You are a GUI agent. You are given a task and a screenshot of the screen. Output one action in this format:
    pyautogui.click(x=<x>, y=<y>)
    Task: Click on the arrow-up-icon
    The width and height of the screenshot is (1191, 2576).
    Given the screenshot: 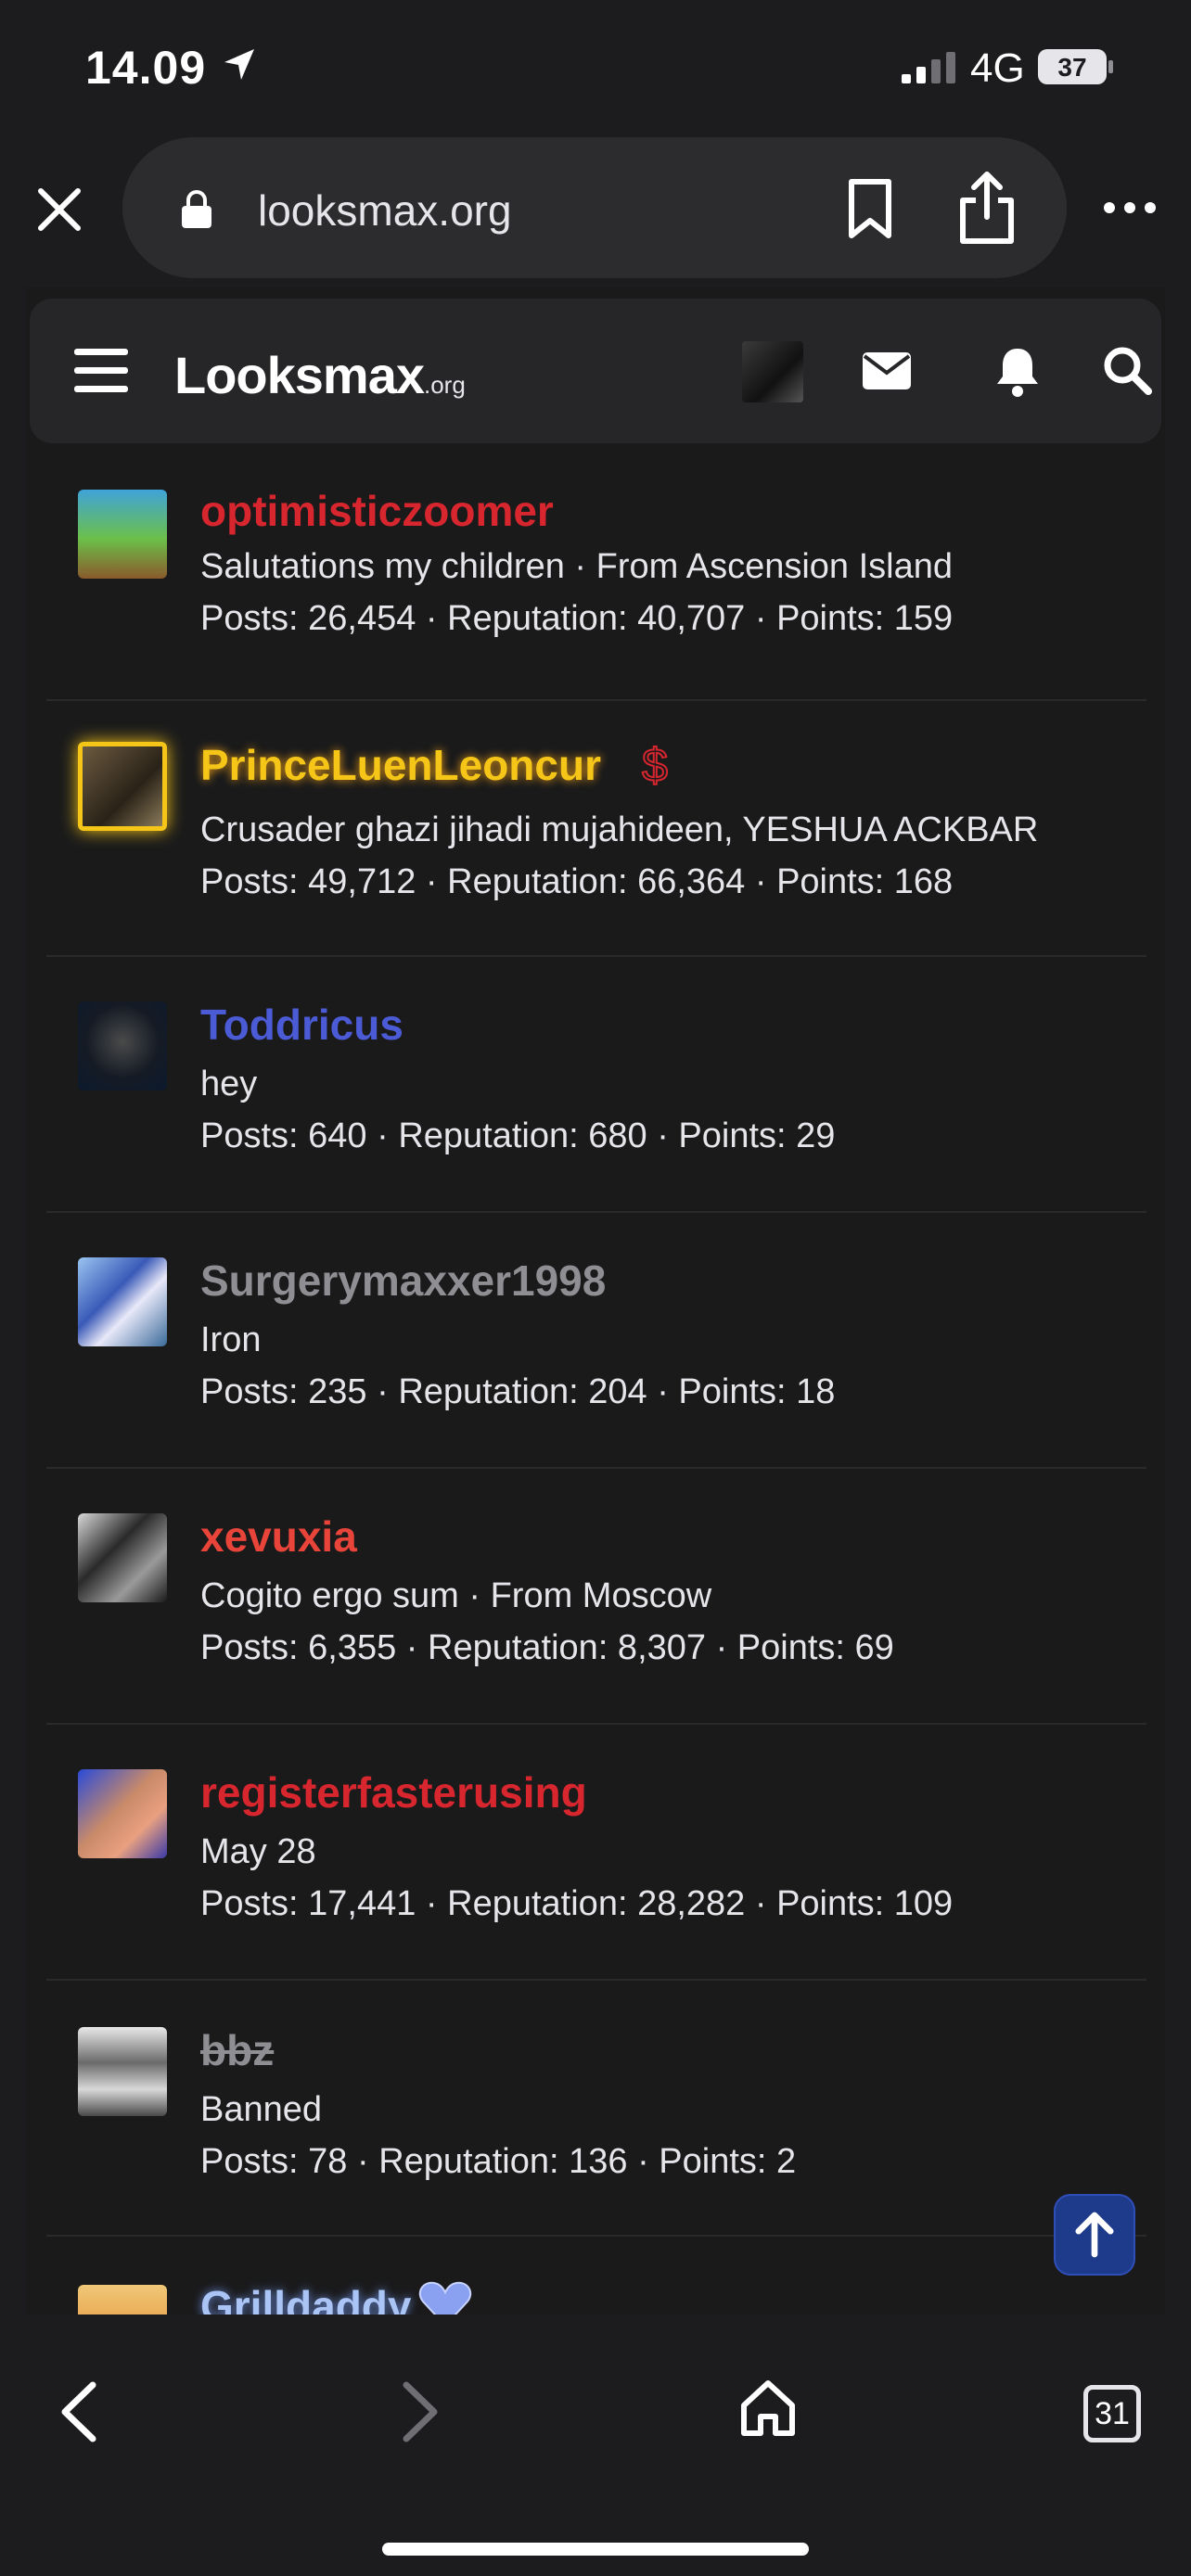 What is the action you would take?
    pyautogui.click(x=1095, y=2235)
    